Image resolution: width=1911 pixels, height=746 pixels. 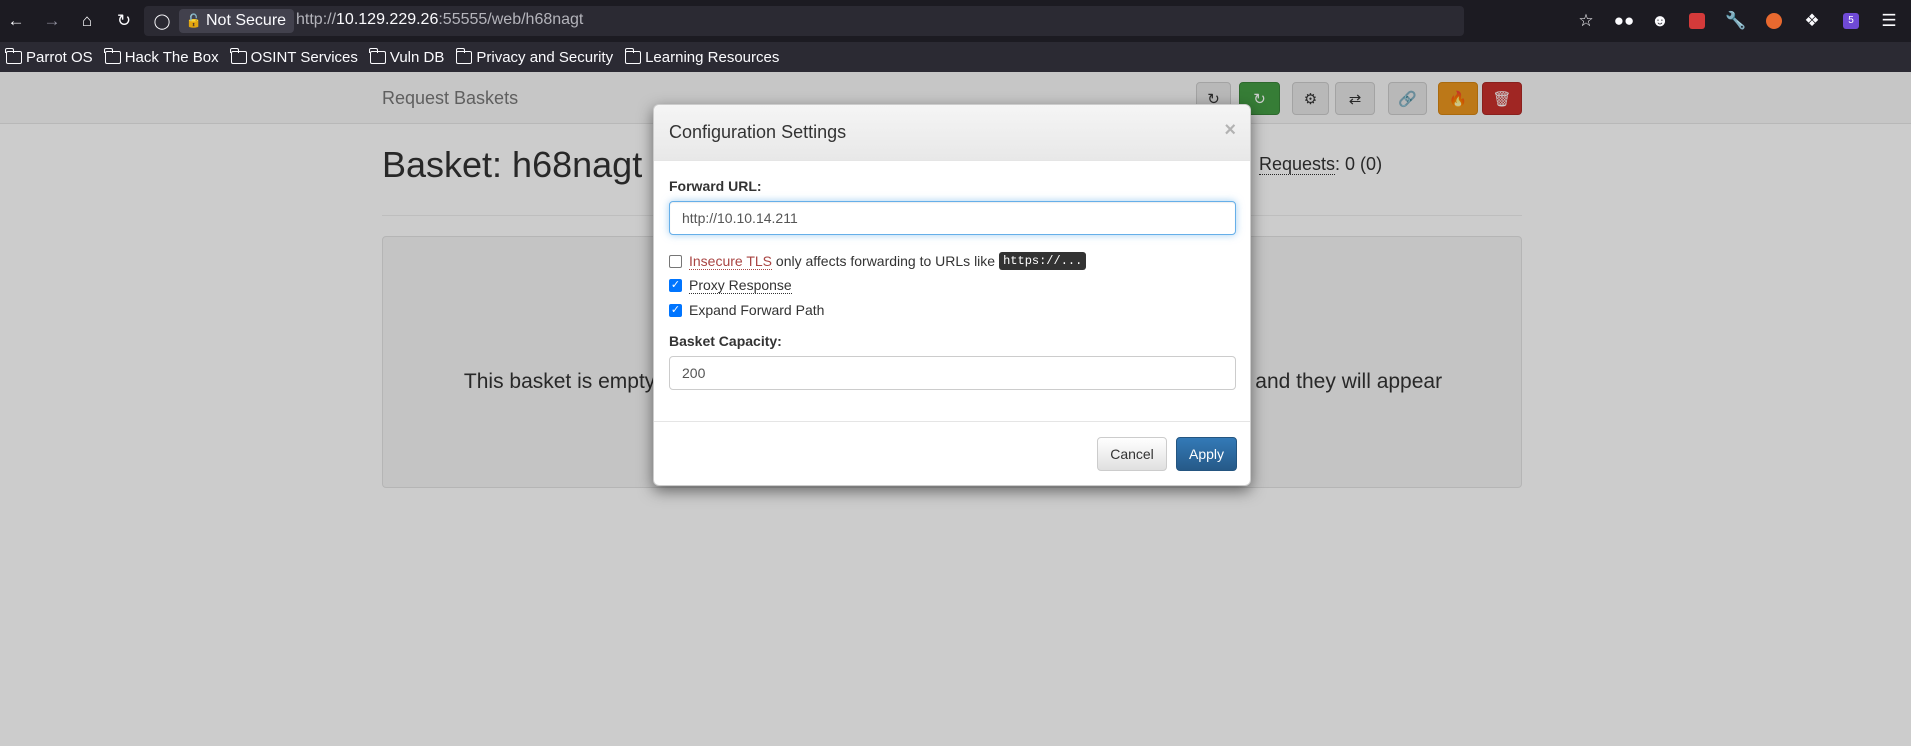 What do you see at coordinates (161, 56) in the screenshot?
I see `bookmark-hack-the-box: Hack The Box` at bounding box center [161, 56].